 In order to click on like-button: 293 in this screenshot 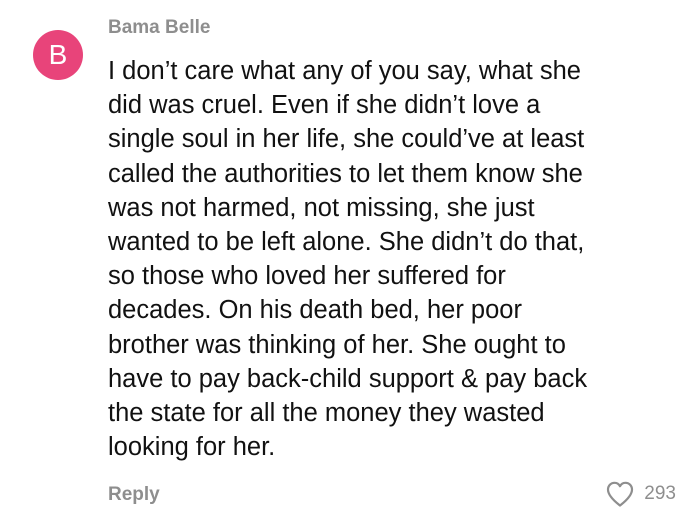, I will do `click(640, 494)`.